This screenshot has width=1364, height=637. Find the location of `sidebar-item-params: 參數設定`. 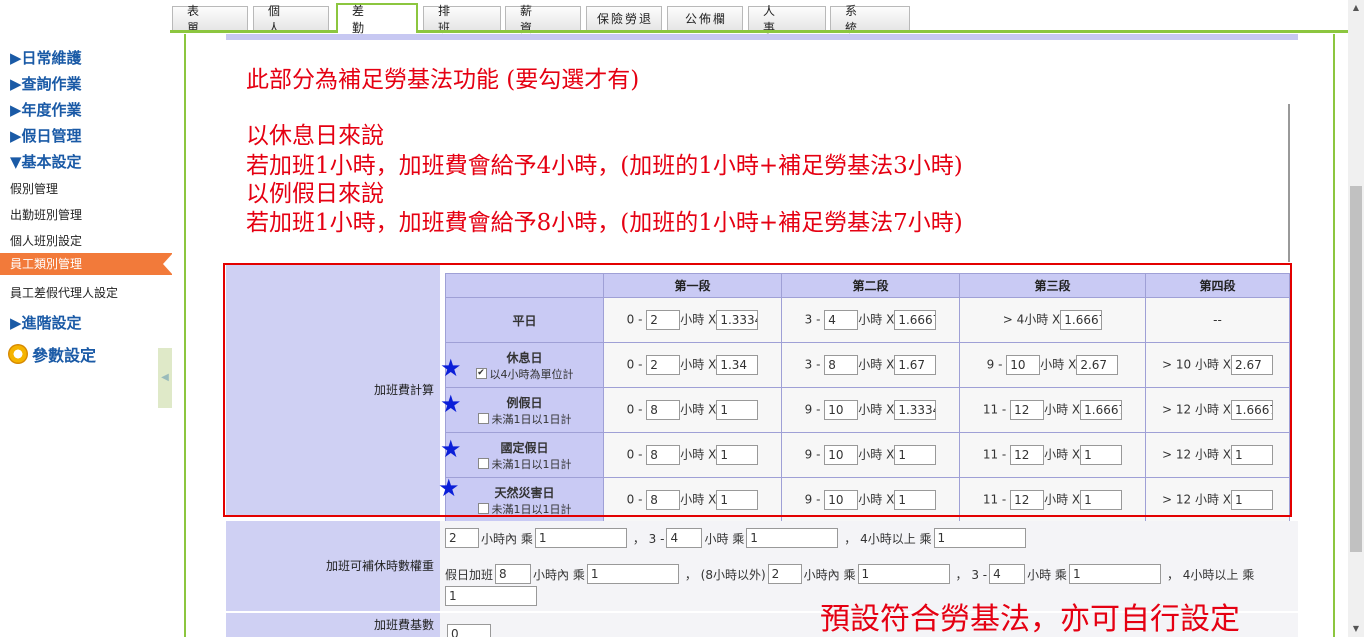

sidebar-item-params: 參數設定 is located at coordinates (52, 354).